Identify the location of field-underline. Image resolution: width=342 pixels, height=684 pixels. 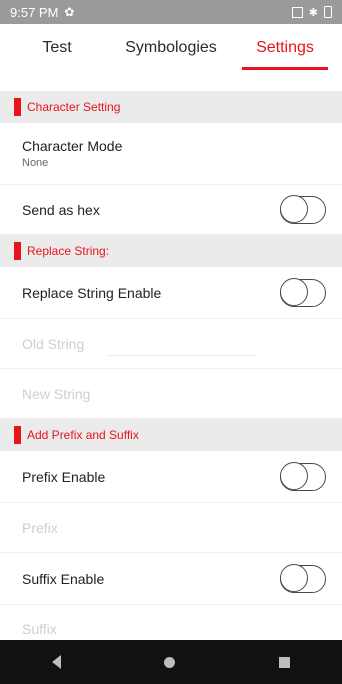
(182, 355).